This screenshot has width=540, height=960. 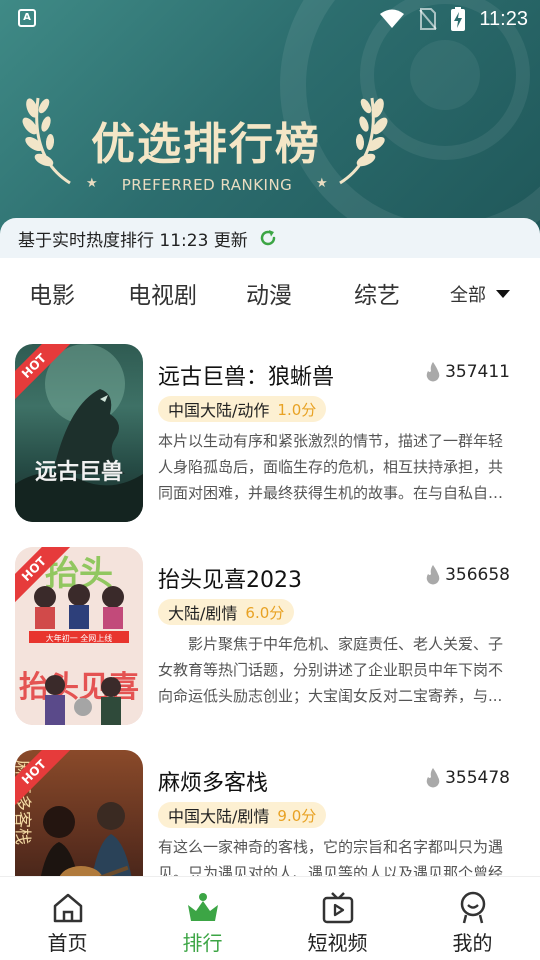 What do you see at coordinates (337, 908) in the screenshot?
I see `short-video-icon` at bounding box center [337, 908].